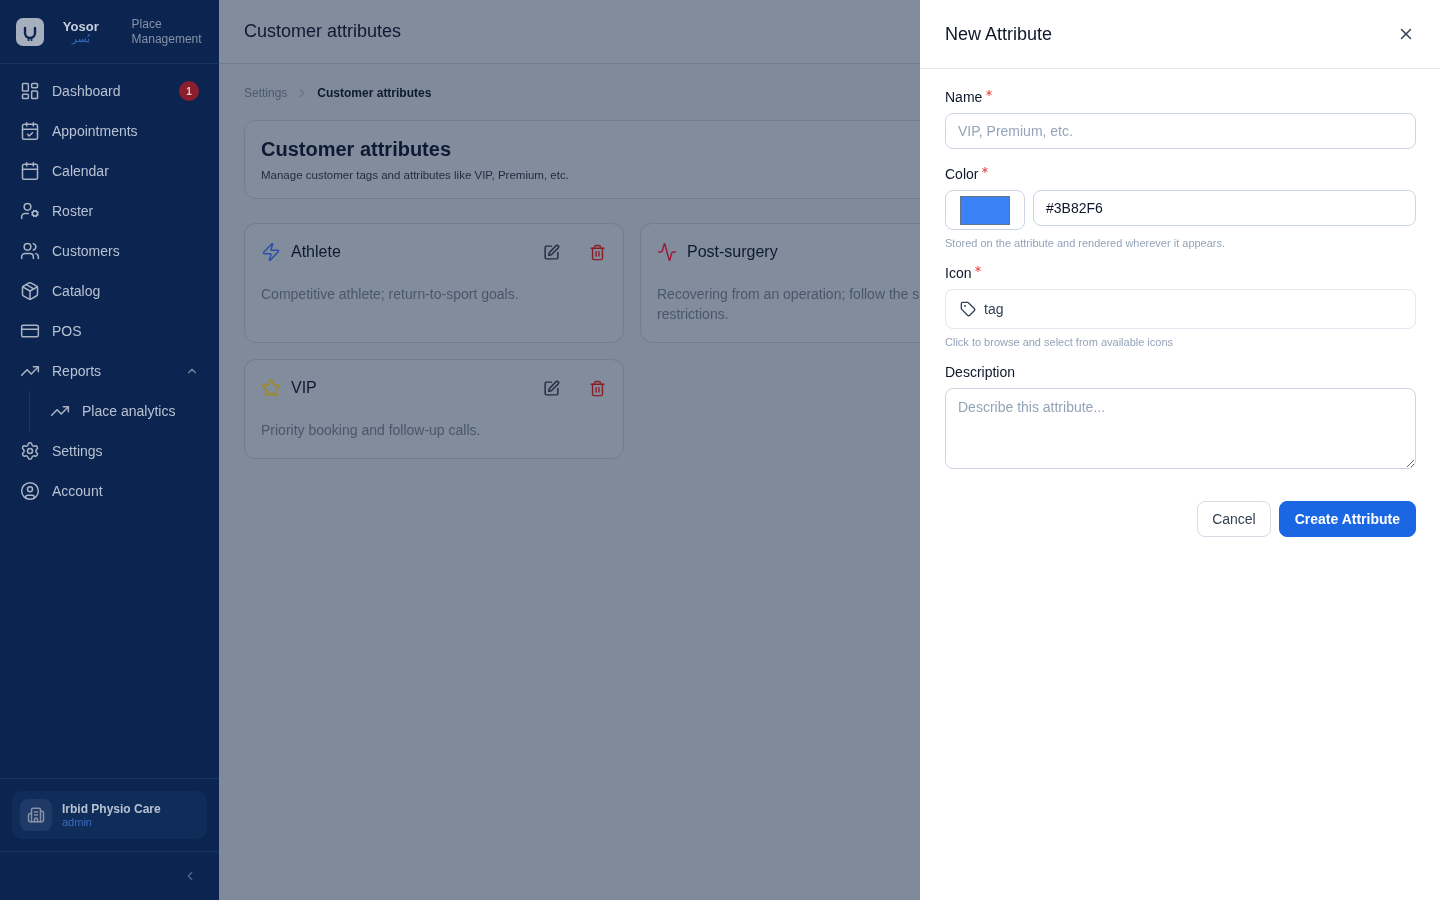  What do you see at coordinates (1060, 342) in the screenshot?
I see `field-hint: Click to browse and select from available icons` at bounding box center [1060, 342].